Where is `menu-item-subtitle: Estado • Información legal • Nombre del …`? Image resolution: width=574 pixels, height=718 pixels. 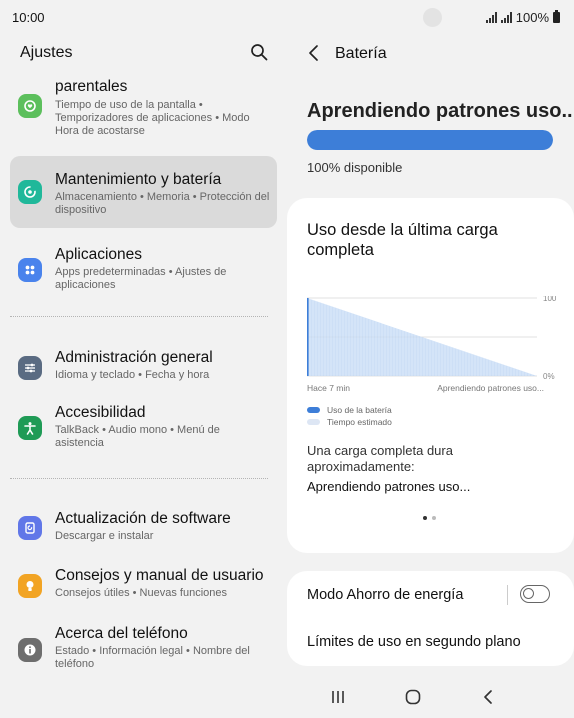 menu-item-subtitle: Estado • Información legal • Nombre del … is located at coordinates (152, 657).